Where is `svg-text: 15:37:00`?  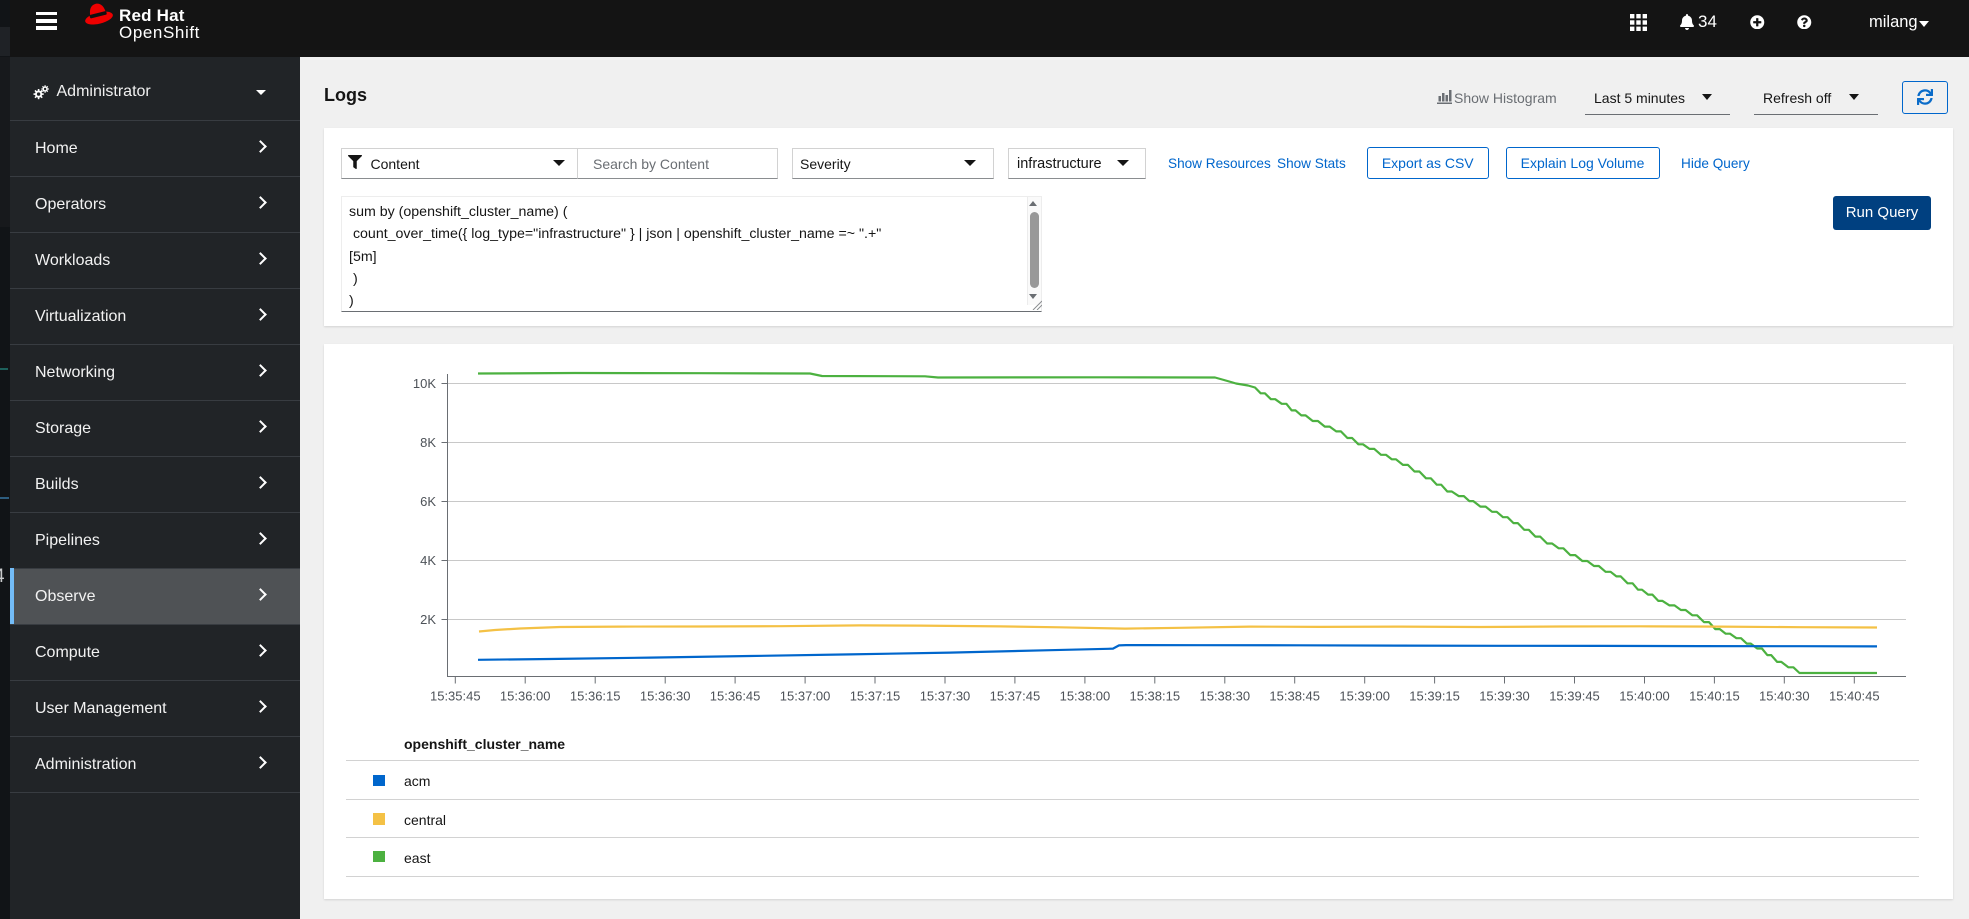 svg-text: 15:37:00 is located at coordinates (805, 696).